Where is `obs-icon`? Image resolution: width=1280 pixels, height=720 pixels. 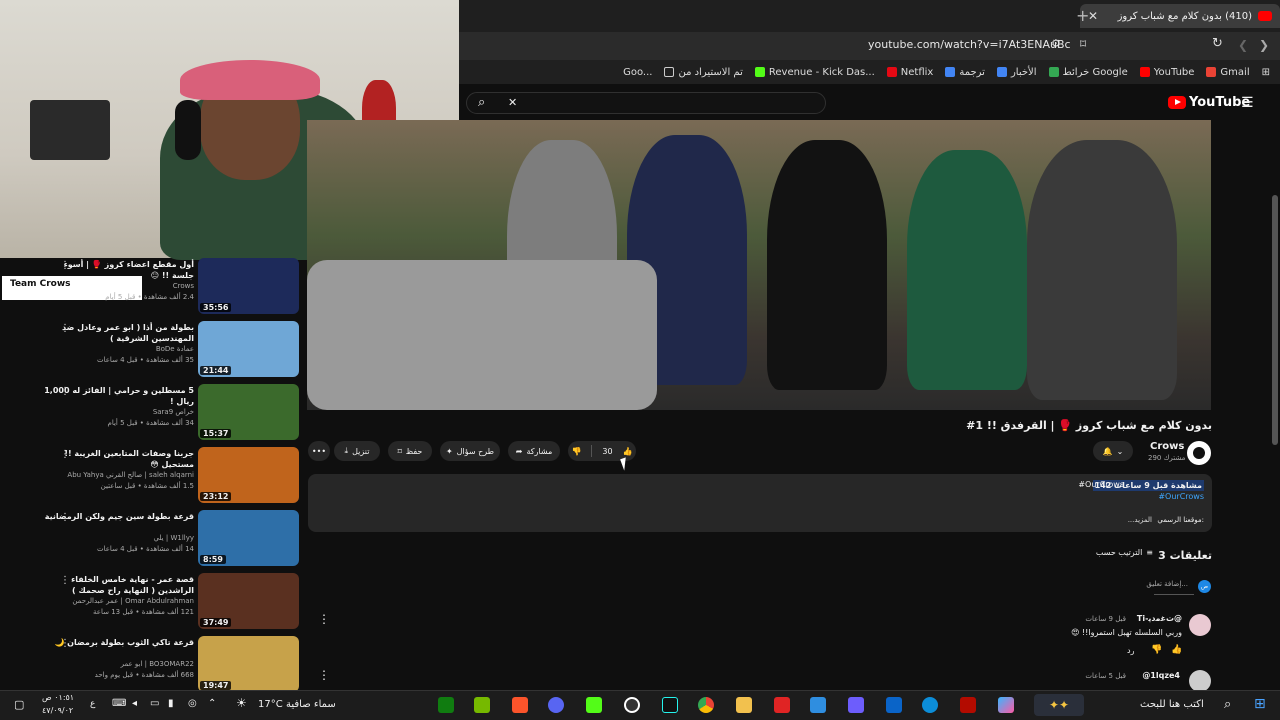 obs-icon is located at coordinates (632, 705).